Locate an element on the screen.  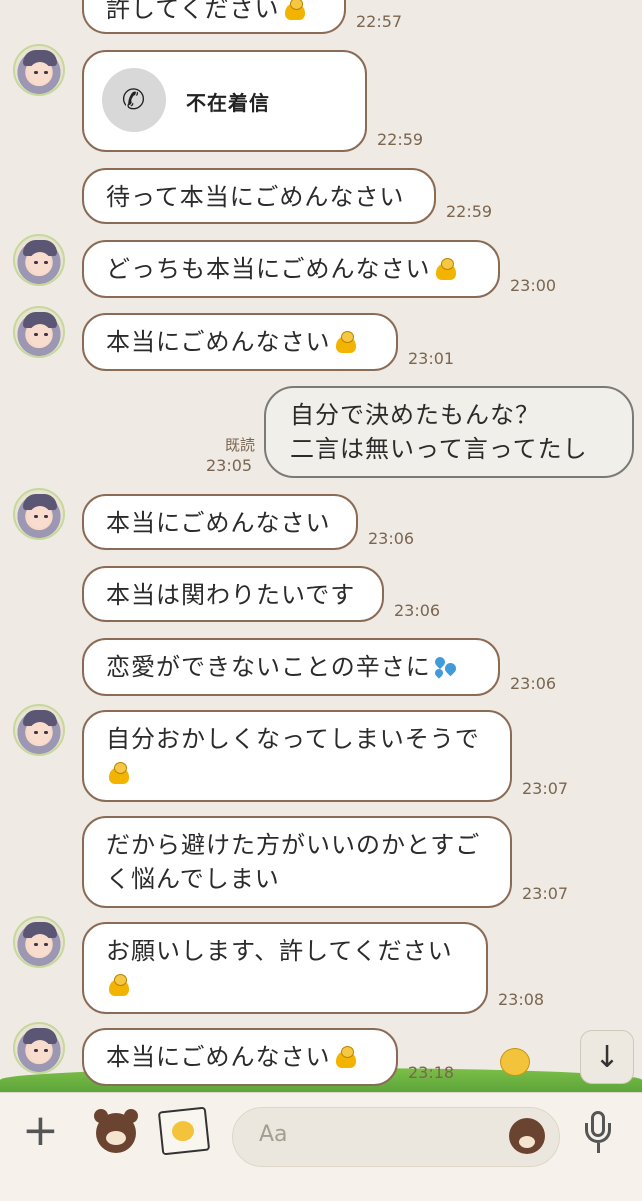
message-bubble: 待って本当にごめんなさい is located at coordinates (259, 196).